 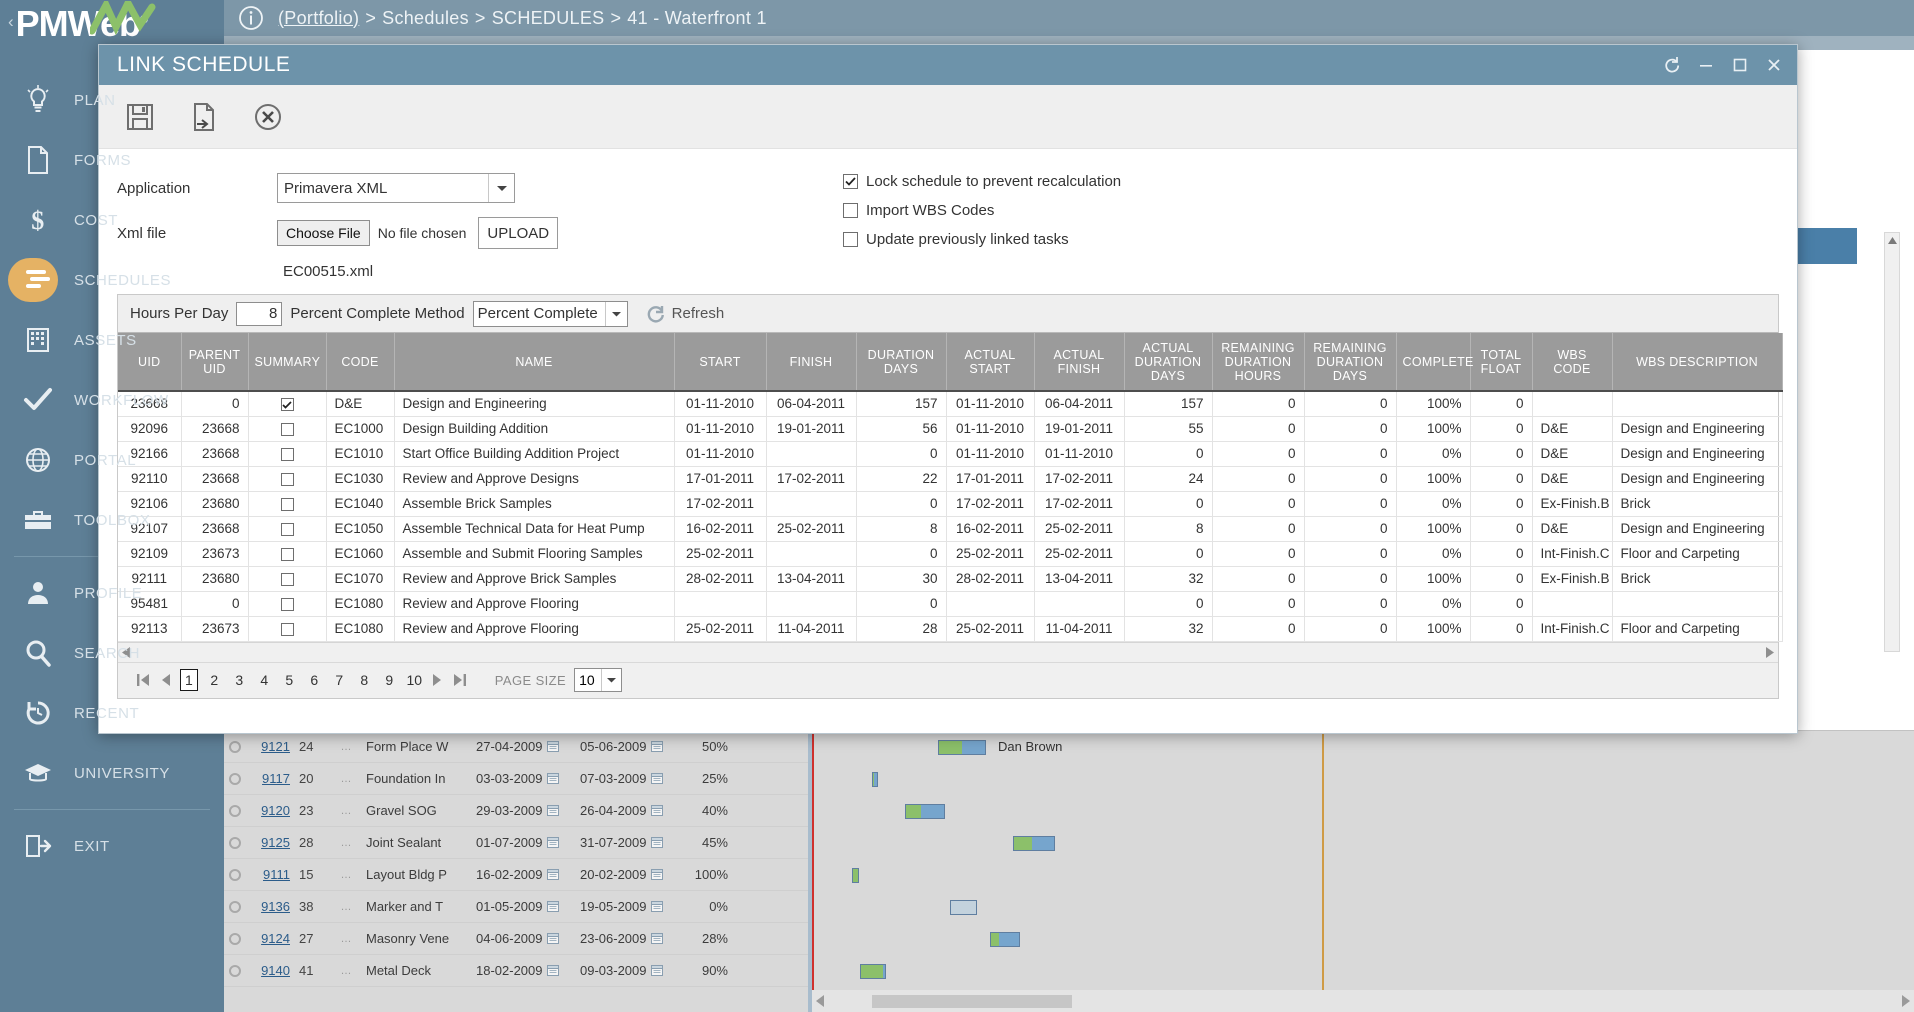 I want to click on gantt-row-id-link: 9136, so click(x=275, y=906).